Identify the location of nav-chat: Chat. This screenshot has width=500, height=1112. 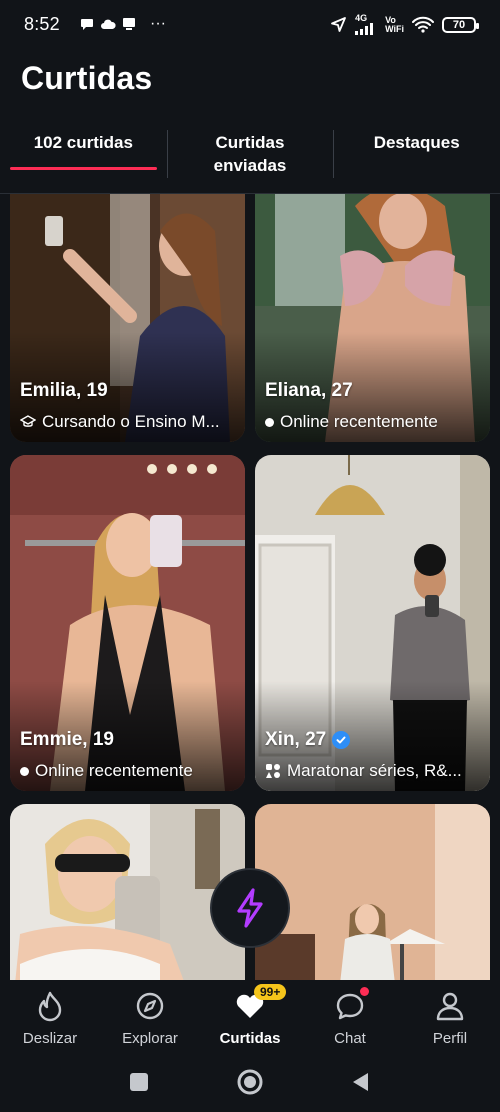
(350, 1016).